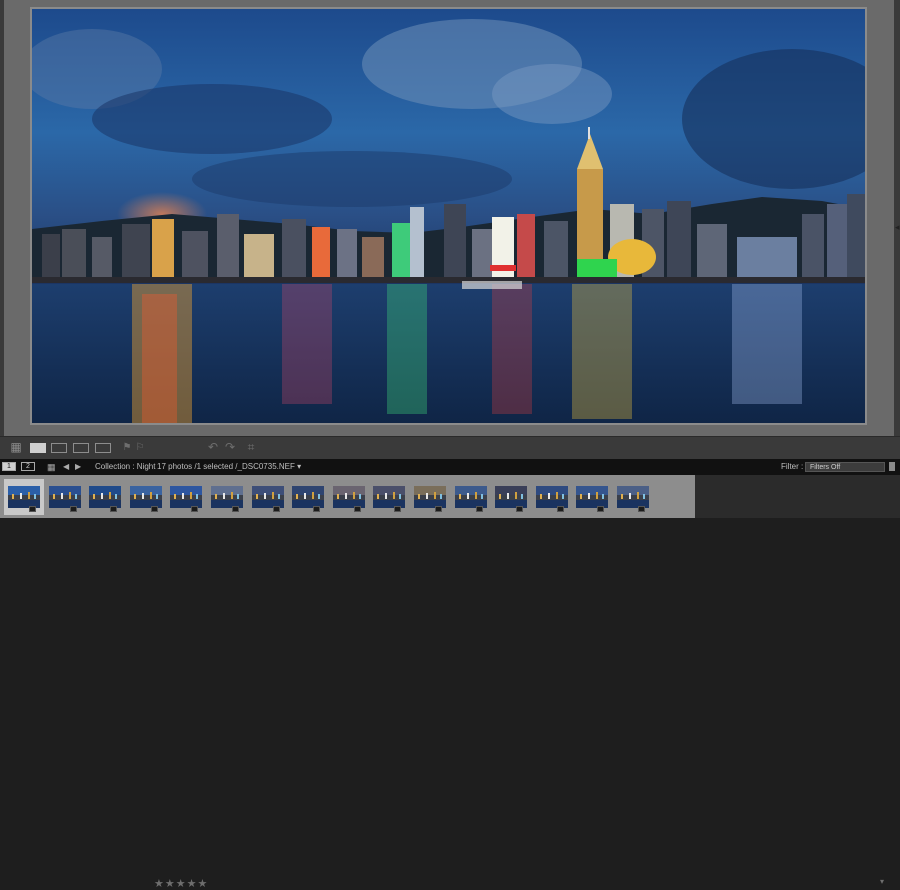 This screenshot has height=890, width=900. What do you see at coordinates (792, 466) in the screenshot?
I see `filter-label: Filter :` at bounding box center [792, 466].